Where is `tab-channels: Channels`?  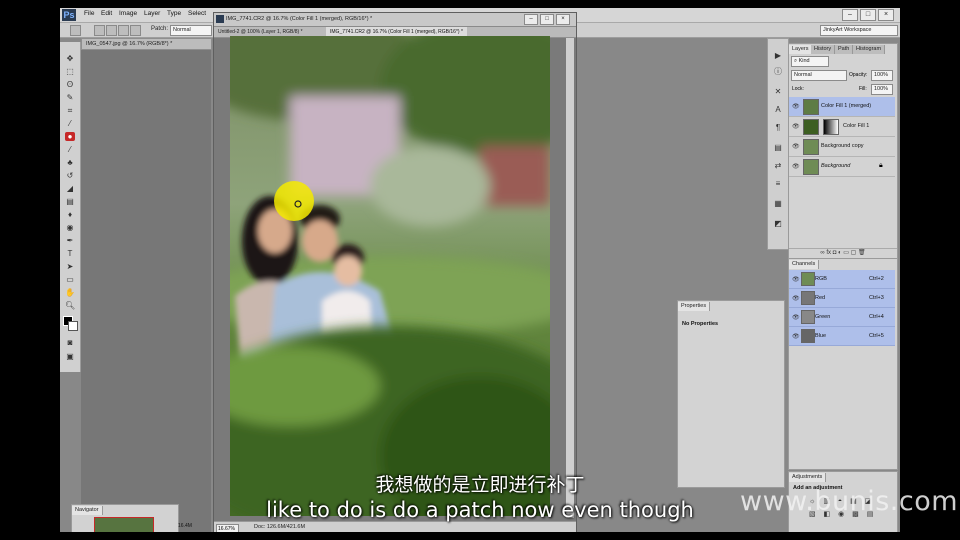 tab-channels: Channels is located at coordinates (804, 264).